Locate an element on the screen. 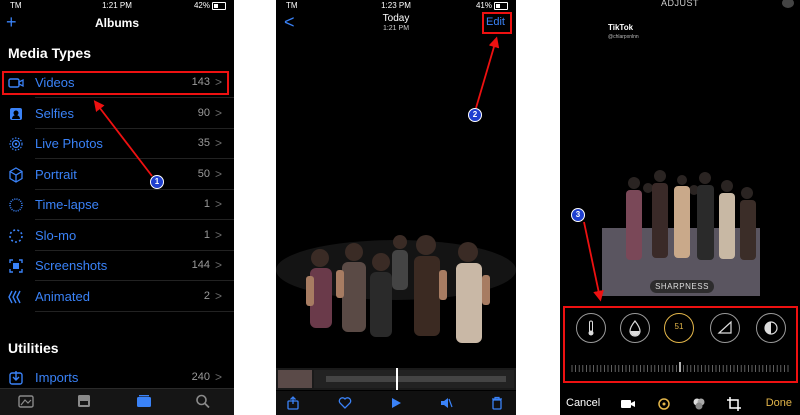 The height and width of the screenshot is (415, 800). album-label: Selfies is located at coordinates (55, 113).